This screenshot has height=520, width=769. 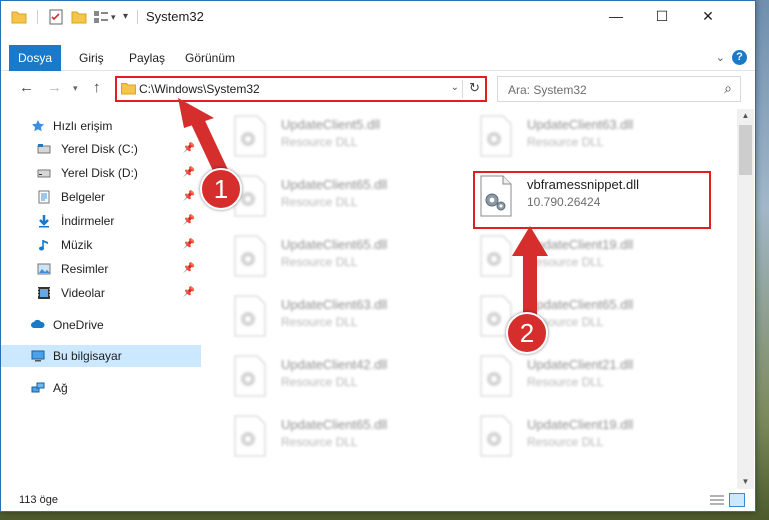 What do you see at coordinates (19, 17) in the screenshot?
I see `folder-icon` at bounding box center [19, 17].